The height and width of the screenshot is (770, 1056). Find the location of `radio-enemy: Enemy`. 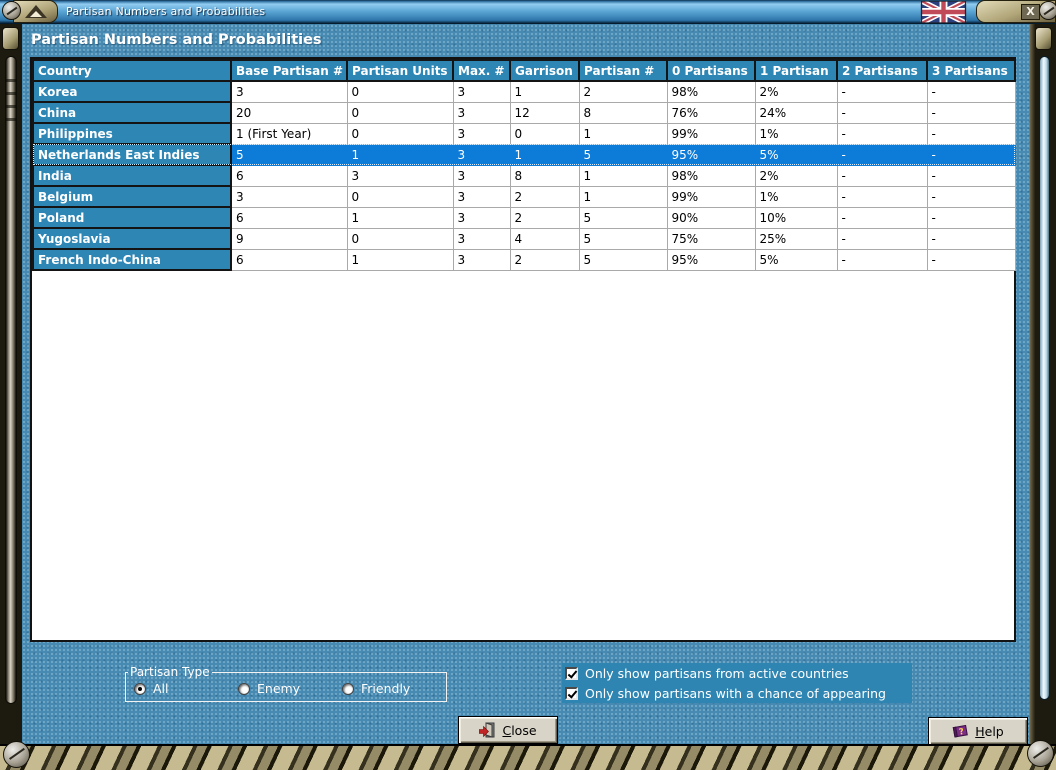

radio-enemy: Enemy is located at coordinates (290, 688).